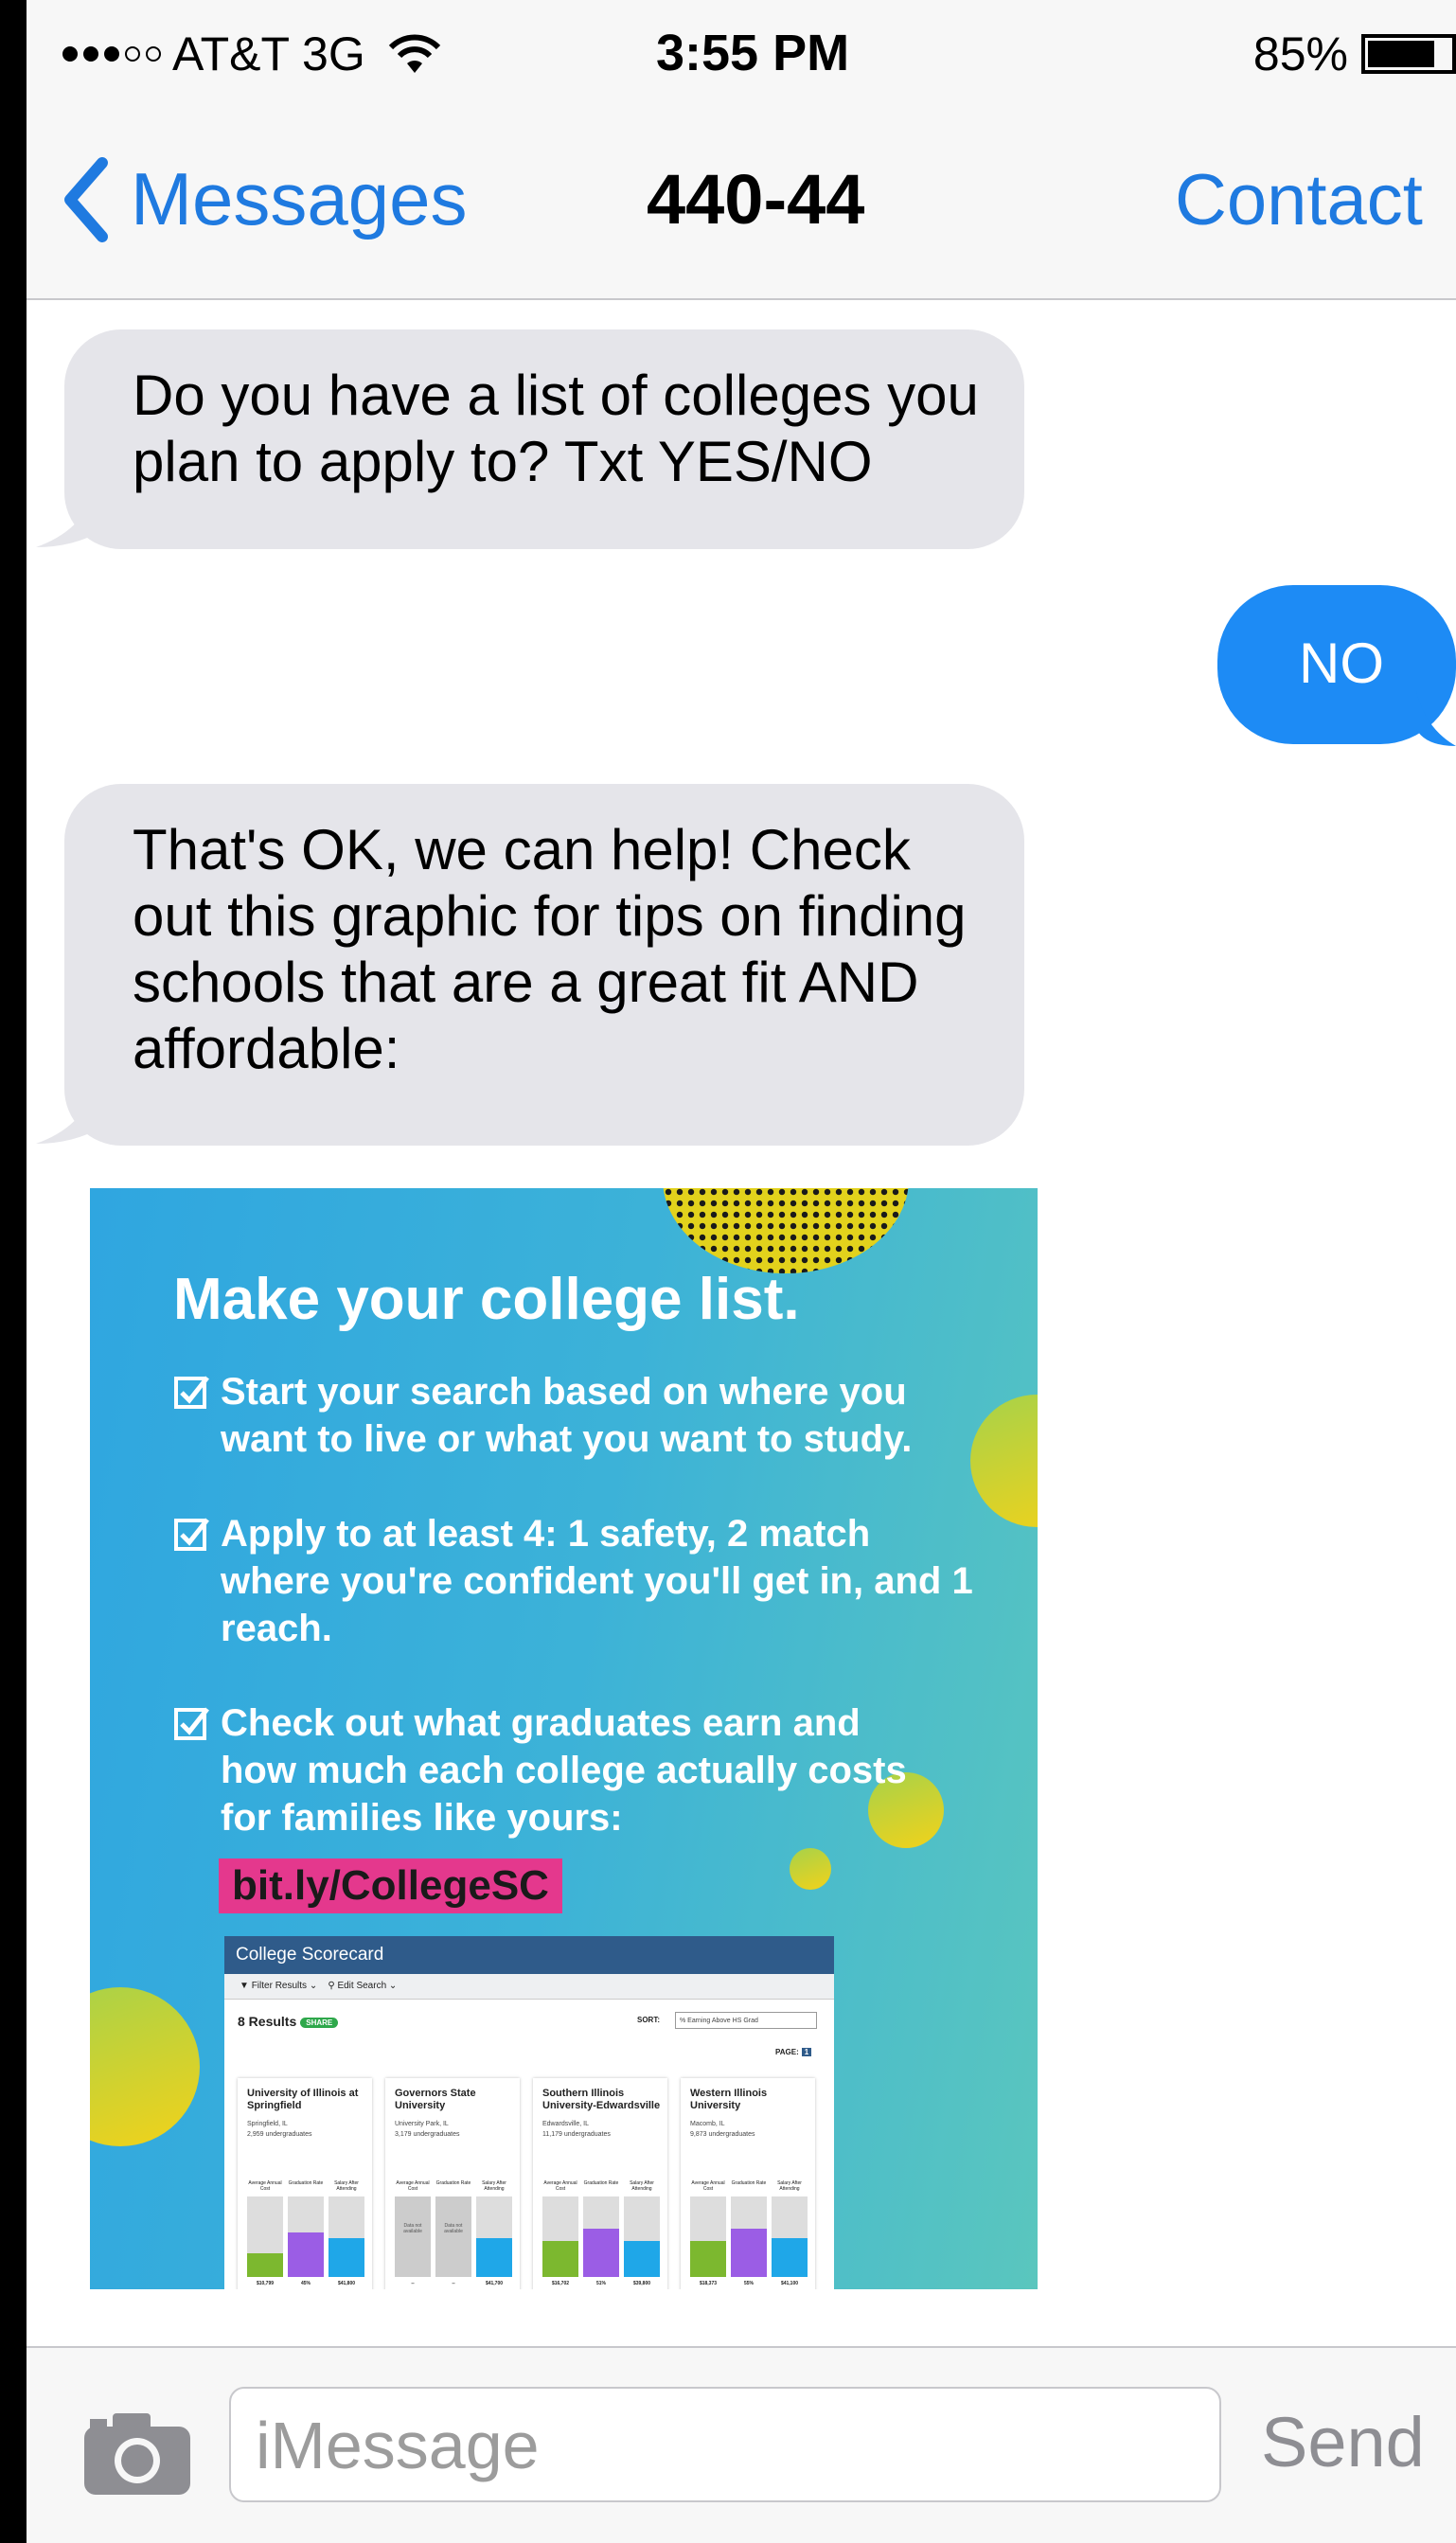 The image size is (1456, 2543). What do you see at coordinates (529, 1955) in the screenshot?
I see `scorecard-header: College Scorecard` at bounding box center [529, 1955].